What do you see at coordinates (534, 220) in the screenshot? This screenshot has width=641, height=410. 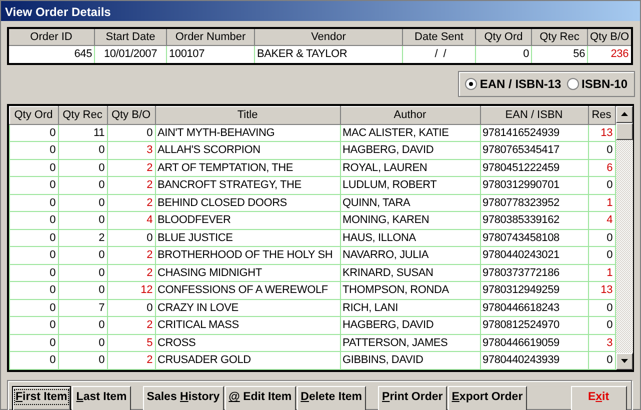 I see `table-cell: 9780385339162` at bounding box center [534, 220].